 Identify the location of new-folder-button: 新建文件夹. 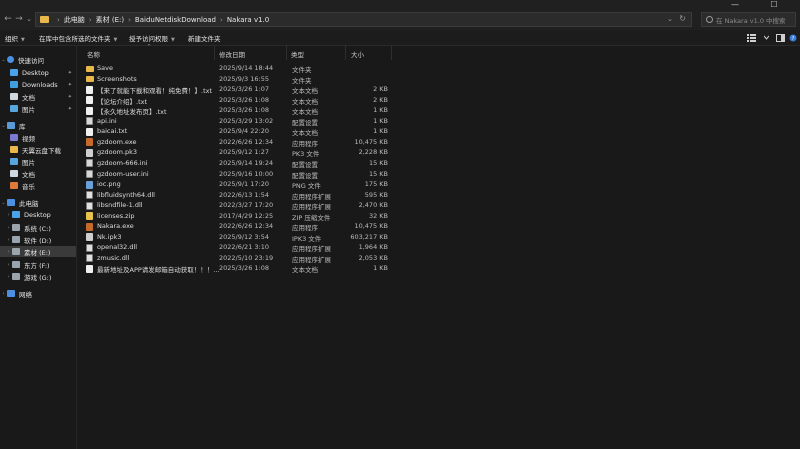
(204, 38).